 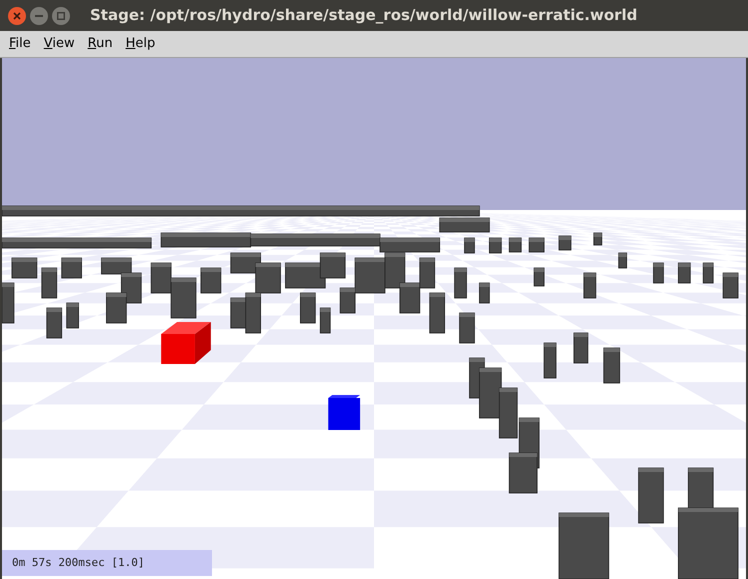 What do you see at coordinates (186, 343) in the screenshot?
I see `large-cube` at bounding box center [186, 343].